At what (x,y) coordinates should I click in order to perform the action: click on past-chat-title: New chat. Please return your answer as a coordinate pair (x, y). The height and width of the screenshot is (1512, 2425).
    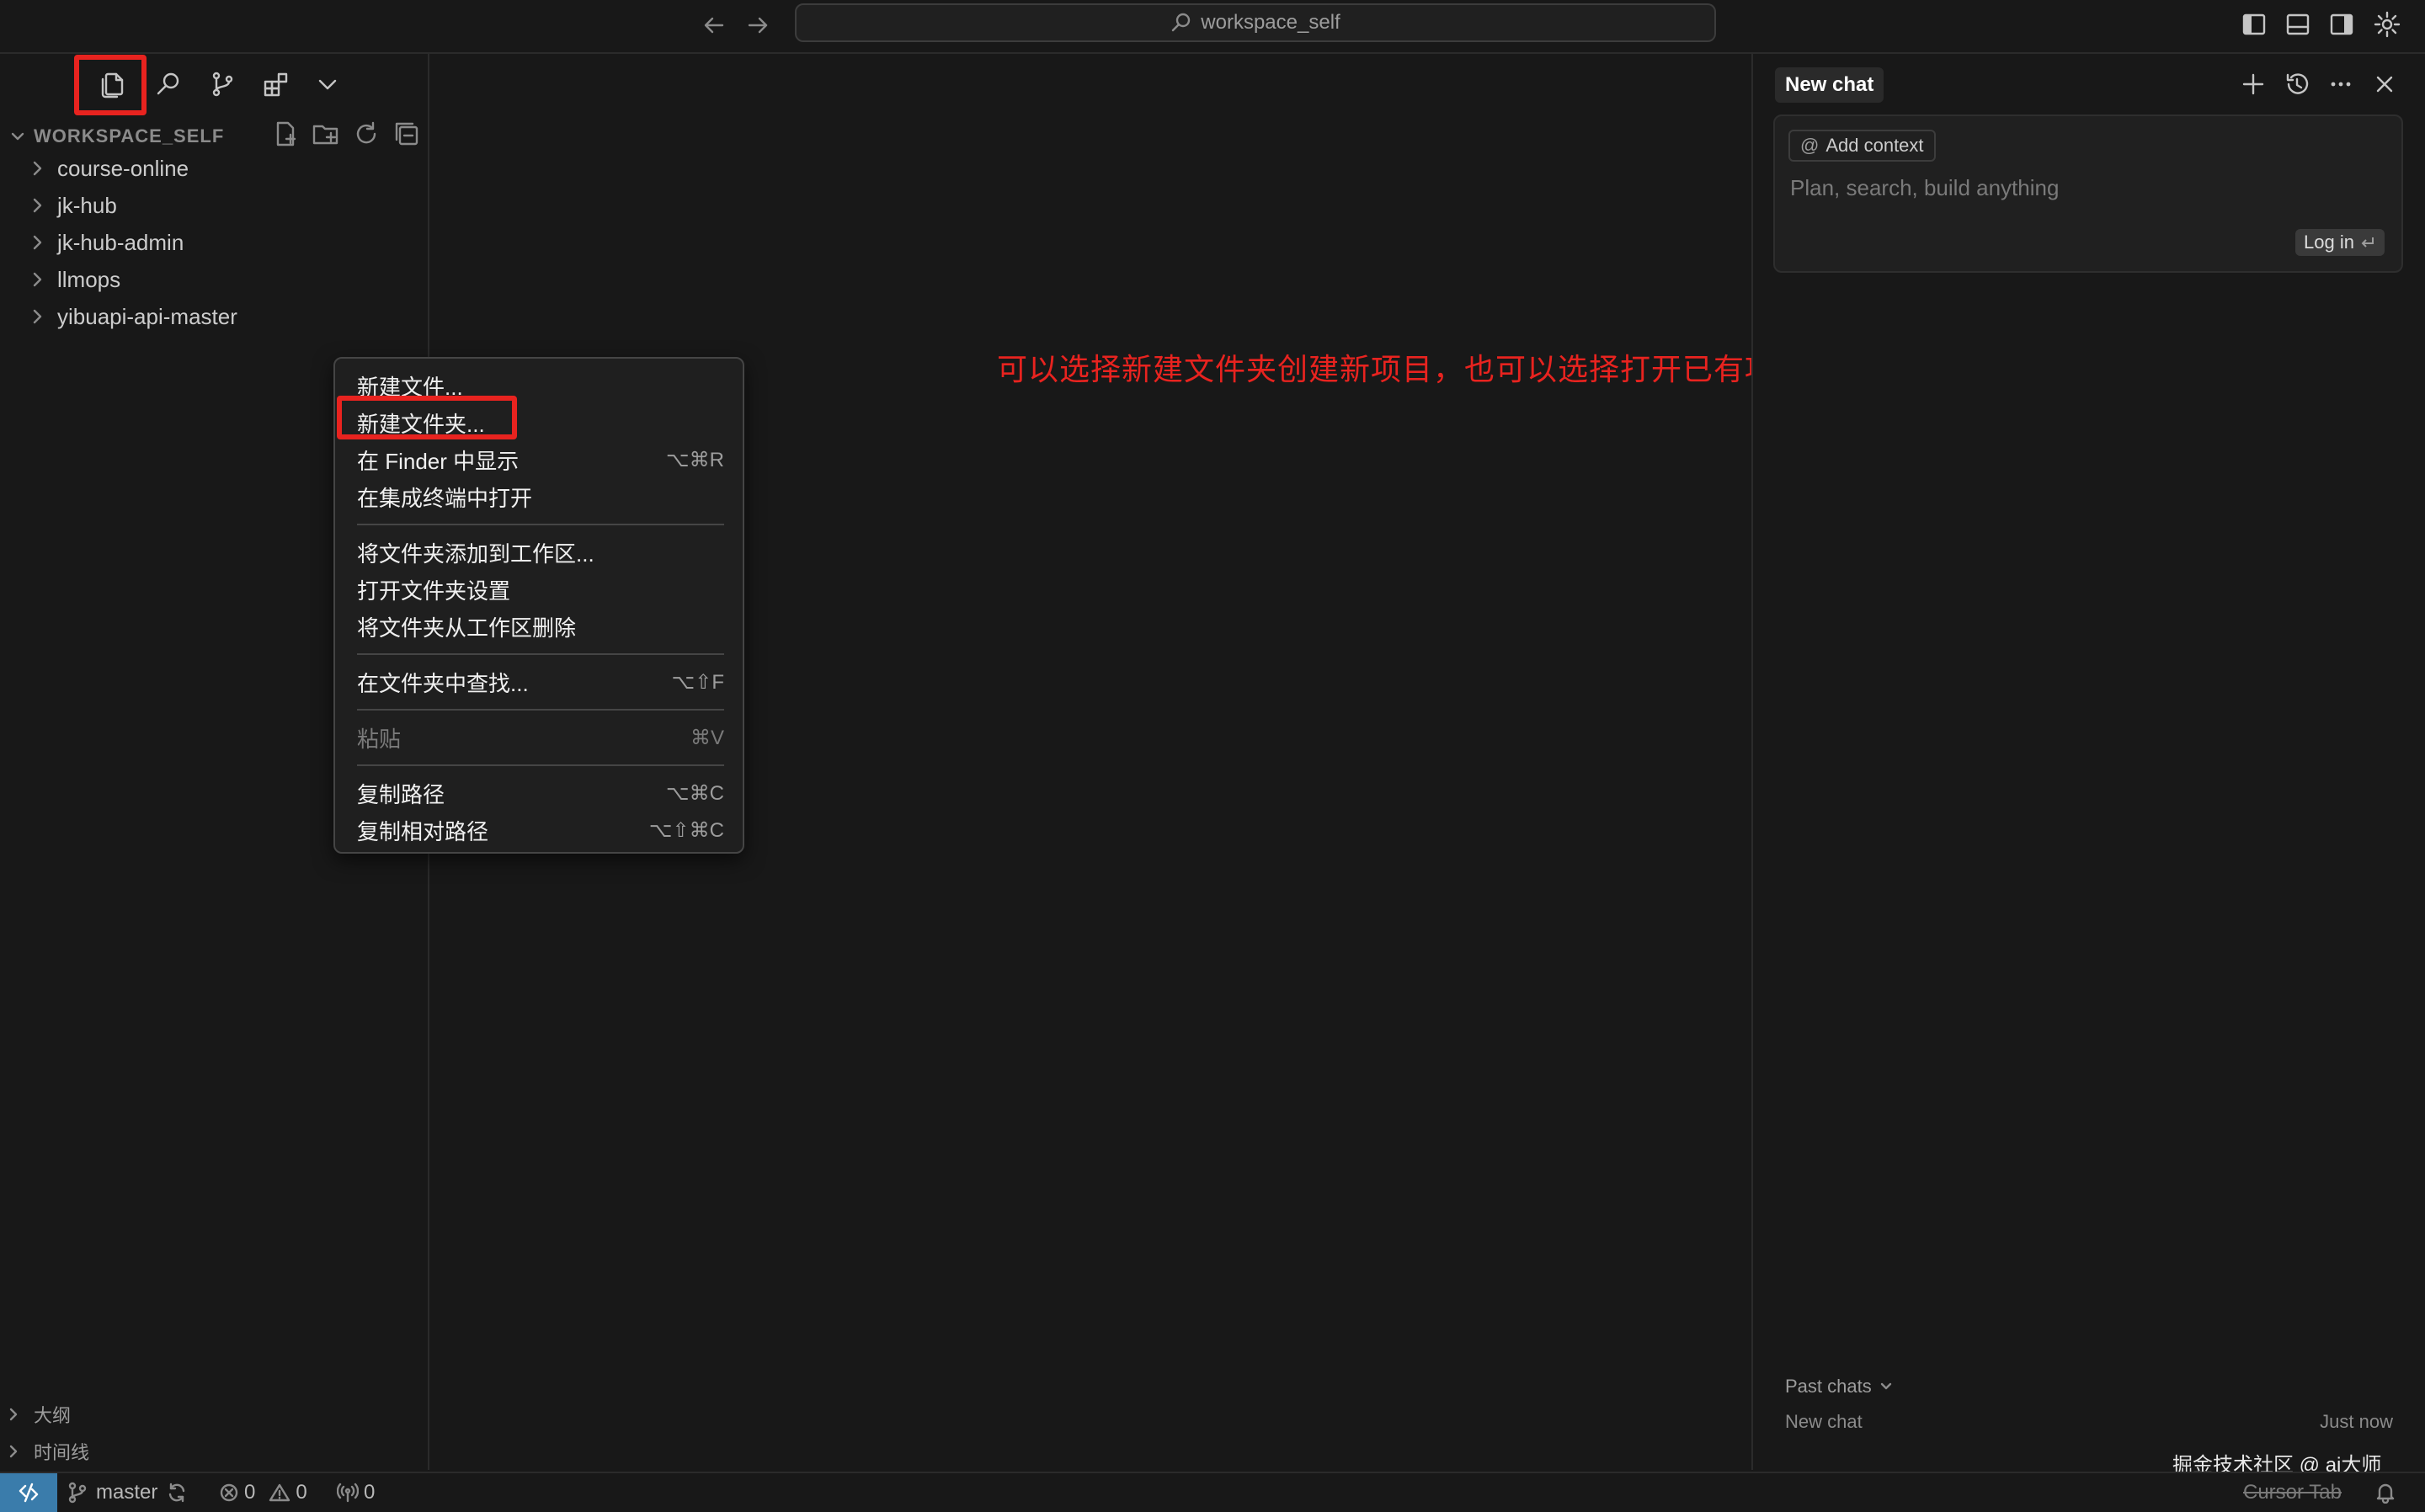
    Looking at the image, I should click on (1824, 1422).